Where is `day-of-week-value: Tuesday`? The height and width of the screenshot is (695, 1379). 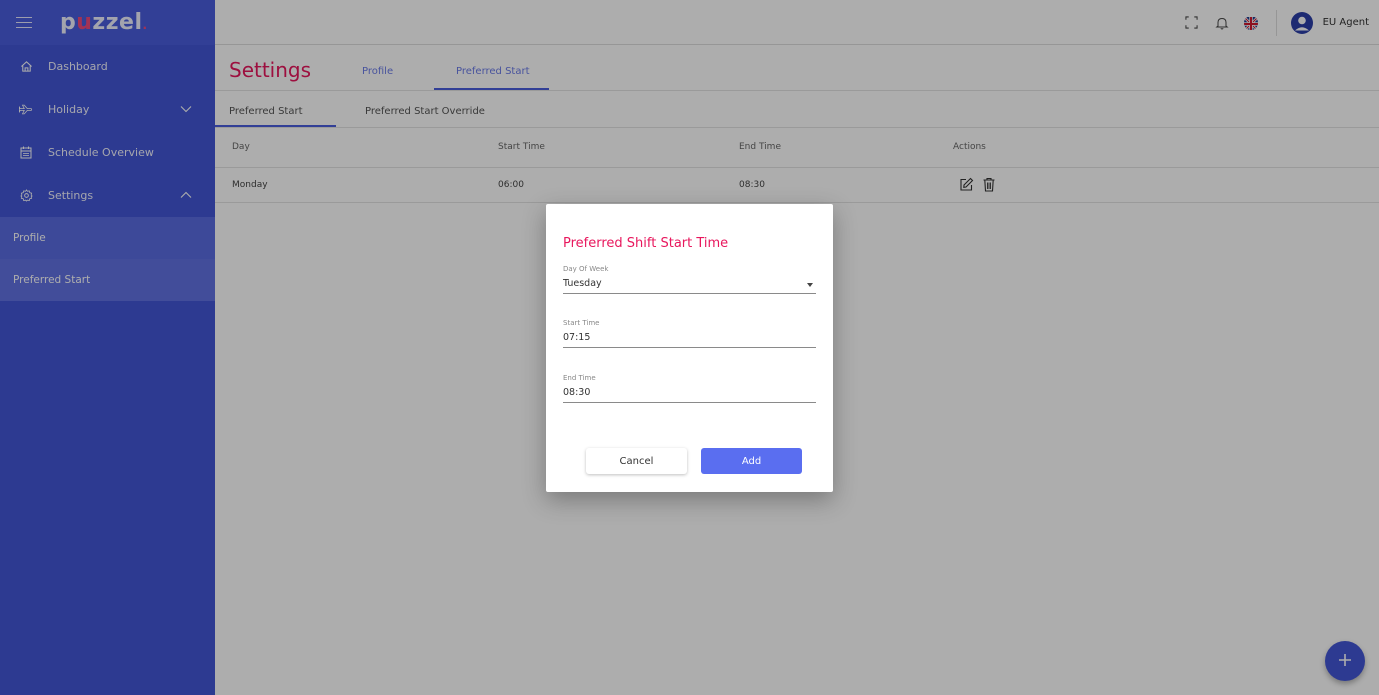
day-of-week-value: Tuesday is located at coordinates (689, 286).